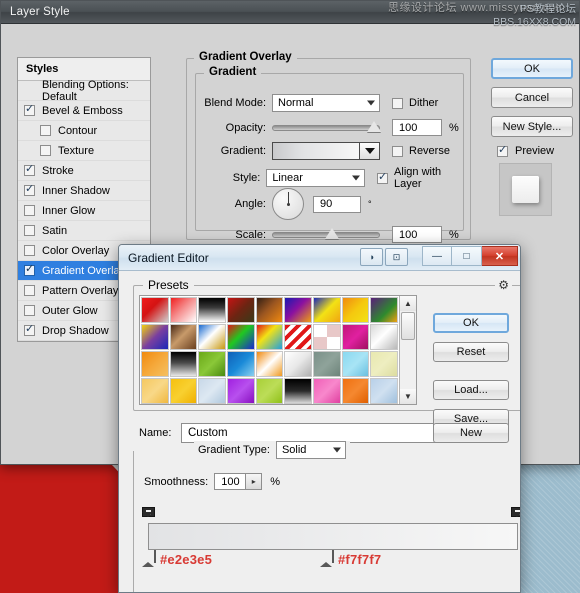  What do you see at coordinates (471, 352) in the screenshot?
I see `gradient-editor-reset-button: Reset` at bounding box center [471, 352].